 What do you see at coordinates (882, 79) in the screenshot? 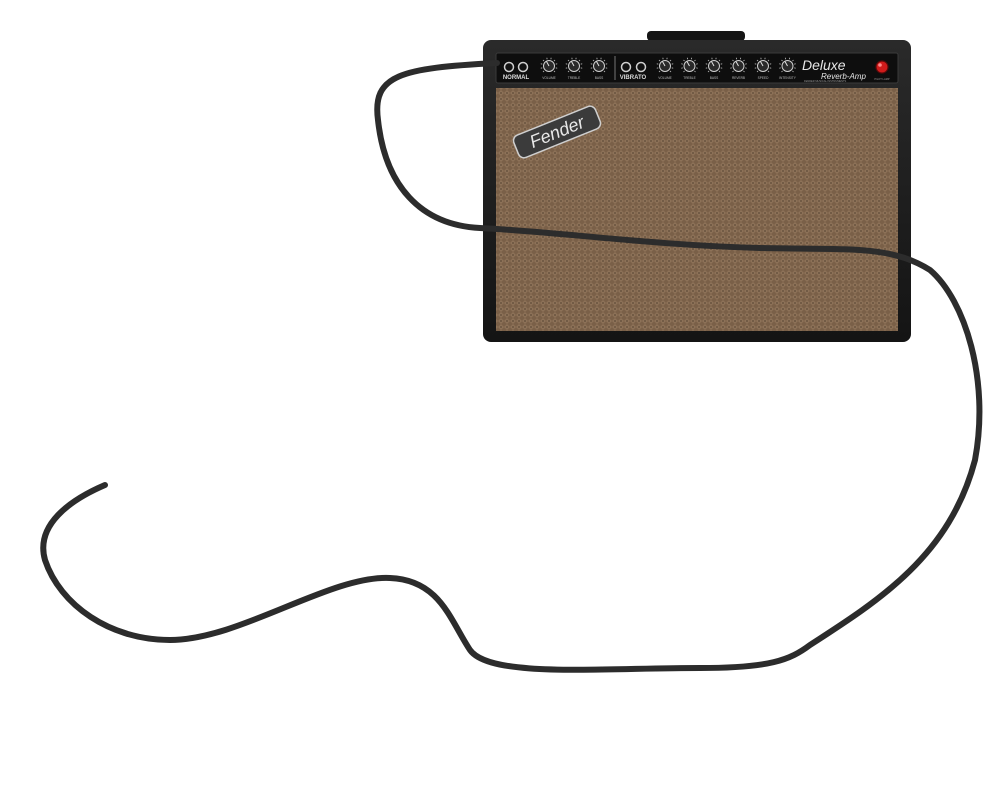
I see `pilot-lamp-label: PILOT LAMP` at bounding box center [882, 79].